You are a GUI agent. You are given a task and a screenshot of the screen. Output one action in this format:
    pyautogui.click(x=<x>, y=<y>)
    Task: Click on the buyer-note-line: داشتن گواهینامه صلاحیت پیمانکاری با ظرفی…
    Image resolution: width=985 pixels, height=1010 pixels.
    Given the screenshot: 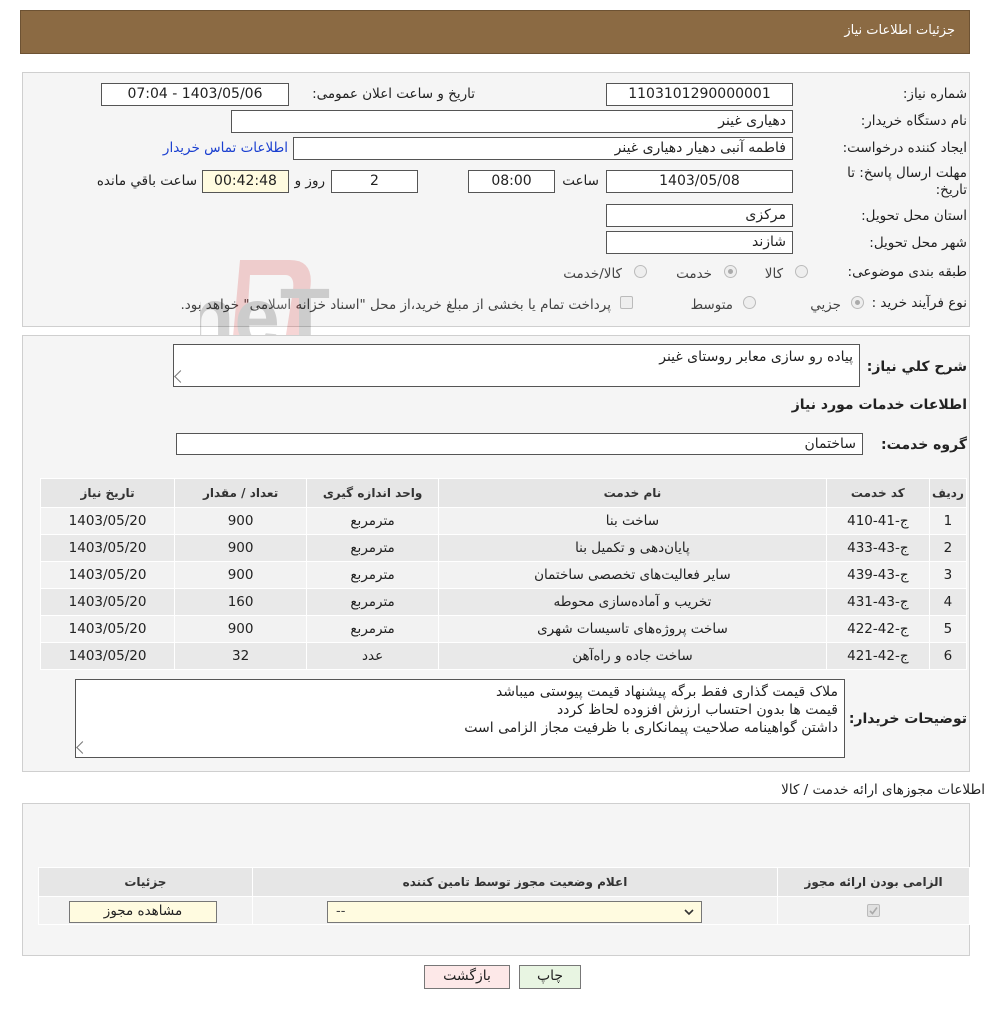 What is the action you would take?
    pyautogui.click(x=651, y=728)
    